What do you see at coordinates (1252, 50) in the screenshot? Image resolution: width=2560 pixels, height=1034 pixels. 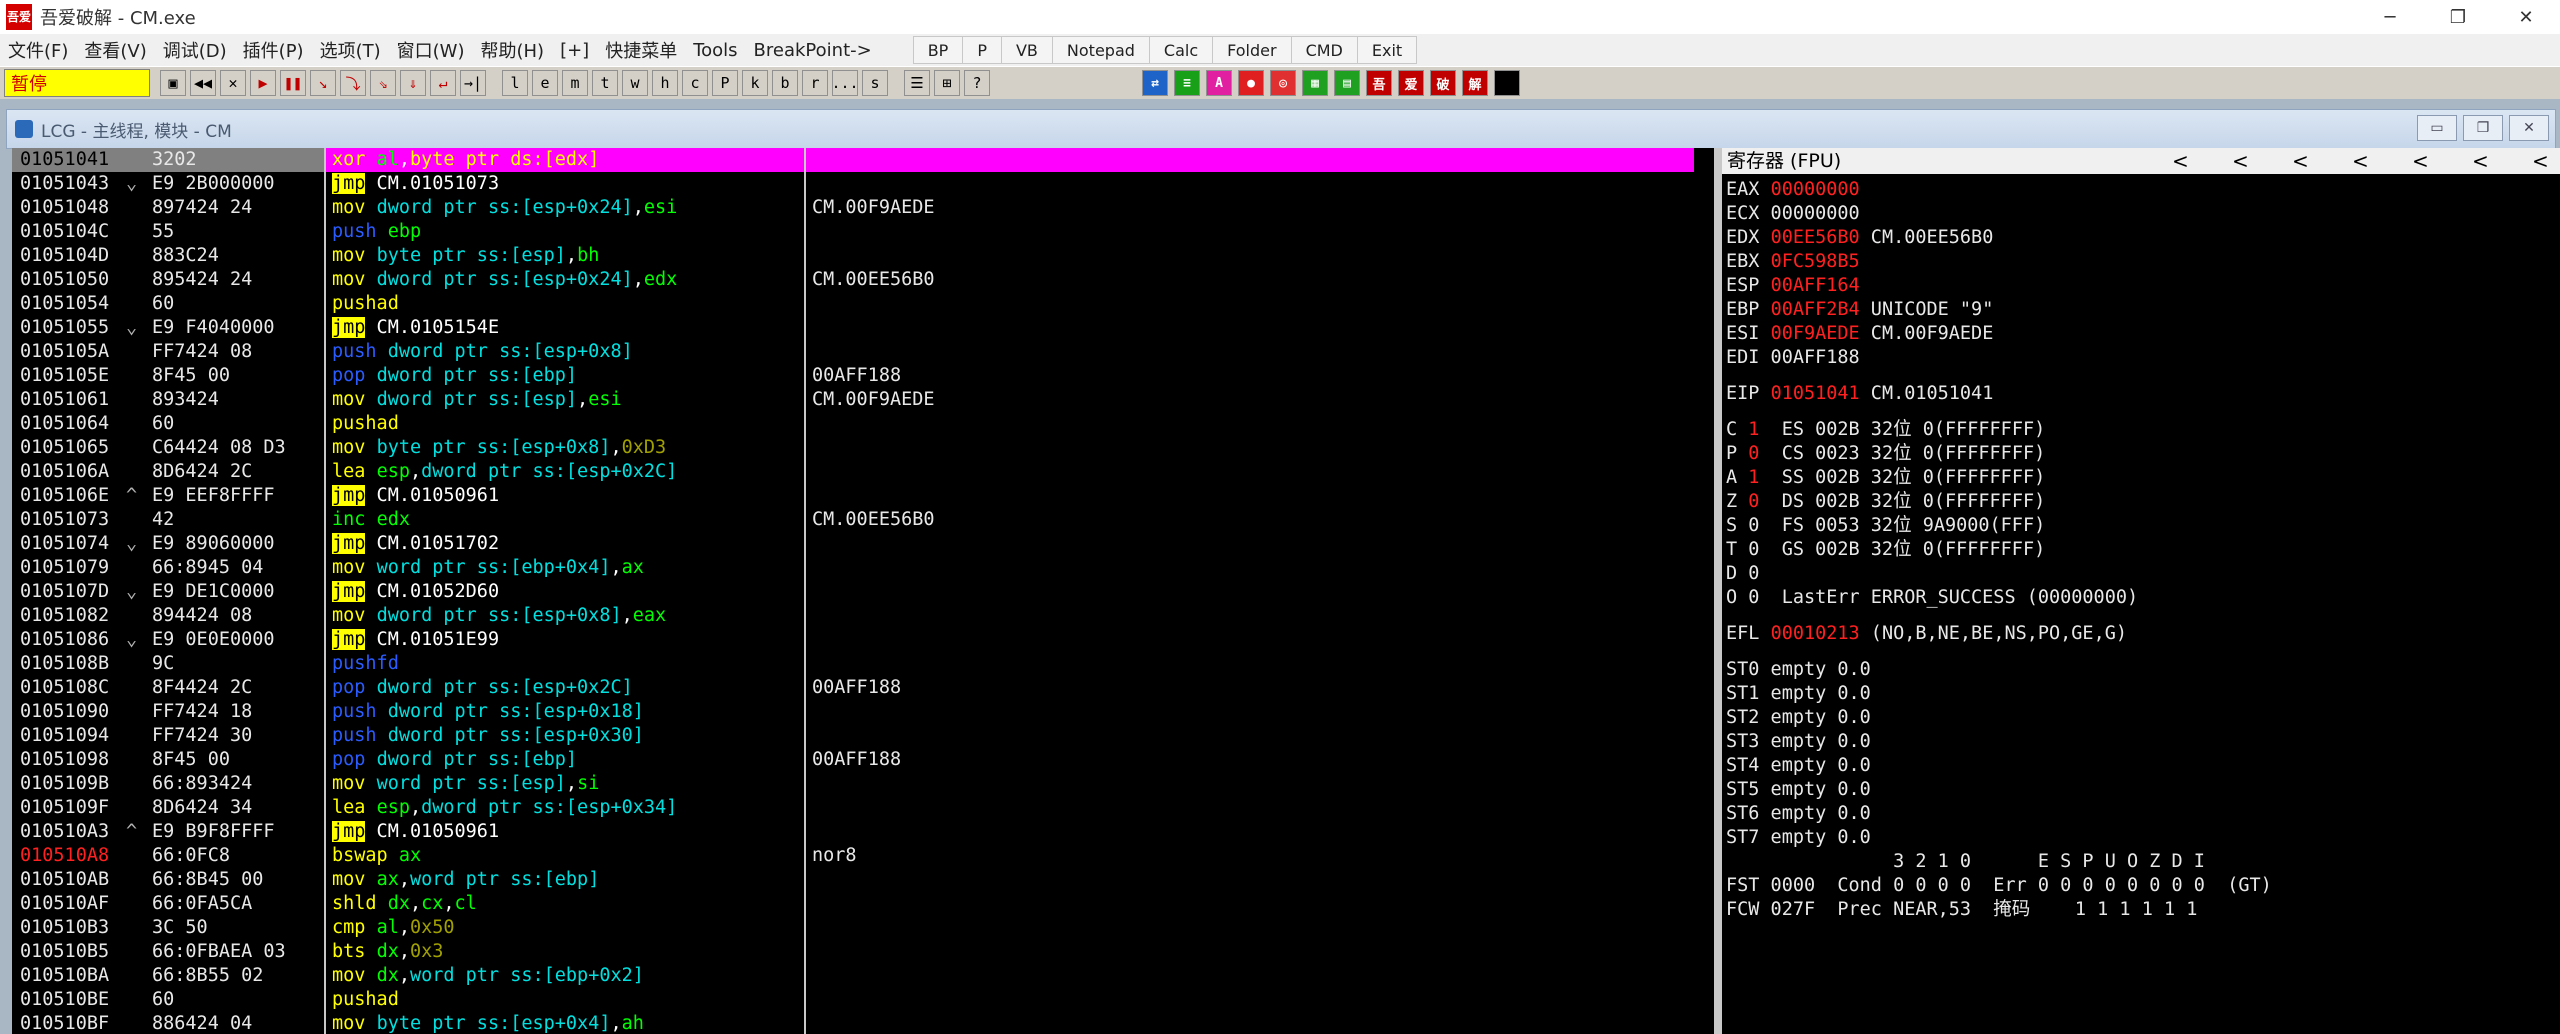 I see `menu-shortcut-folder: Folder` at bounding box center [1252, 50].